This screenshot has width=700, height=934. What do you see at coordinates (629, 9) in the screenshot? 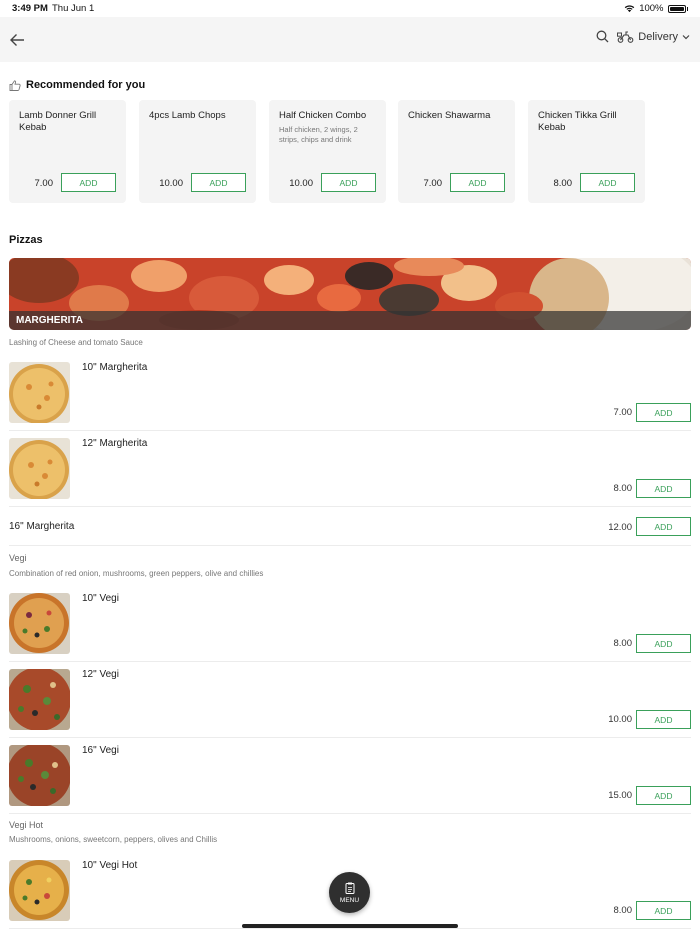
I see `wifi-icon` at bounding box center [629, 9].